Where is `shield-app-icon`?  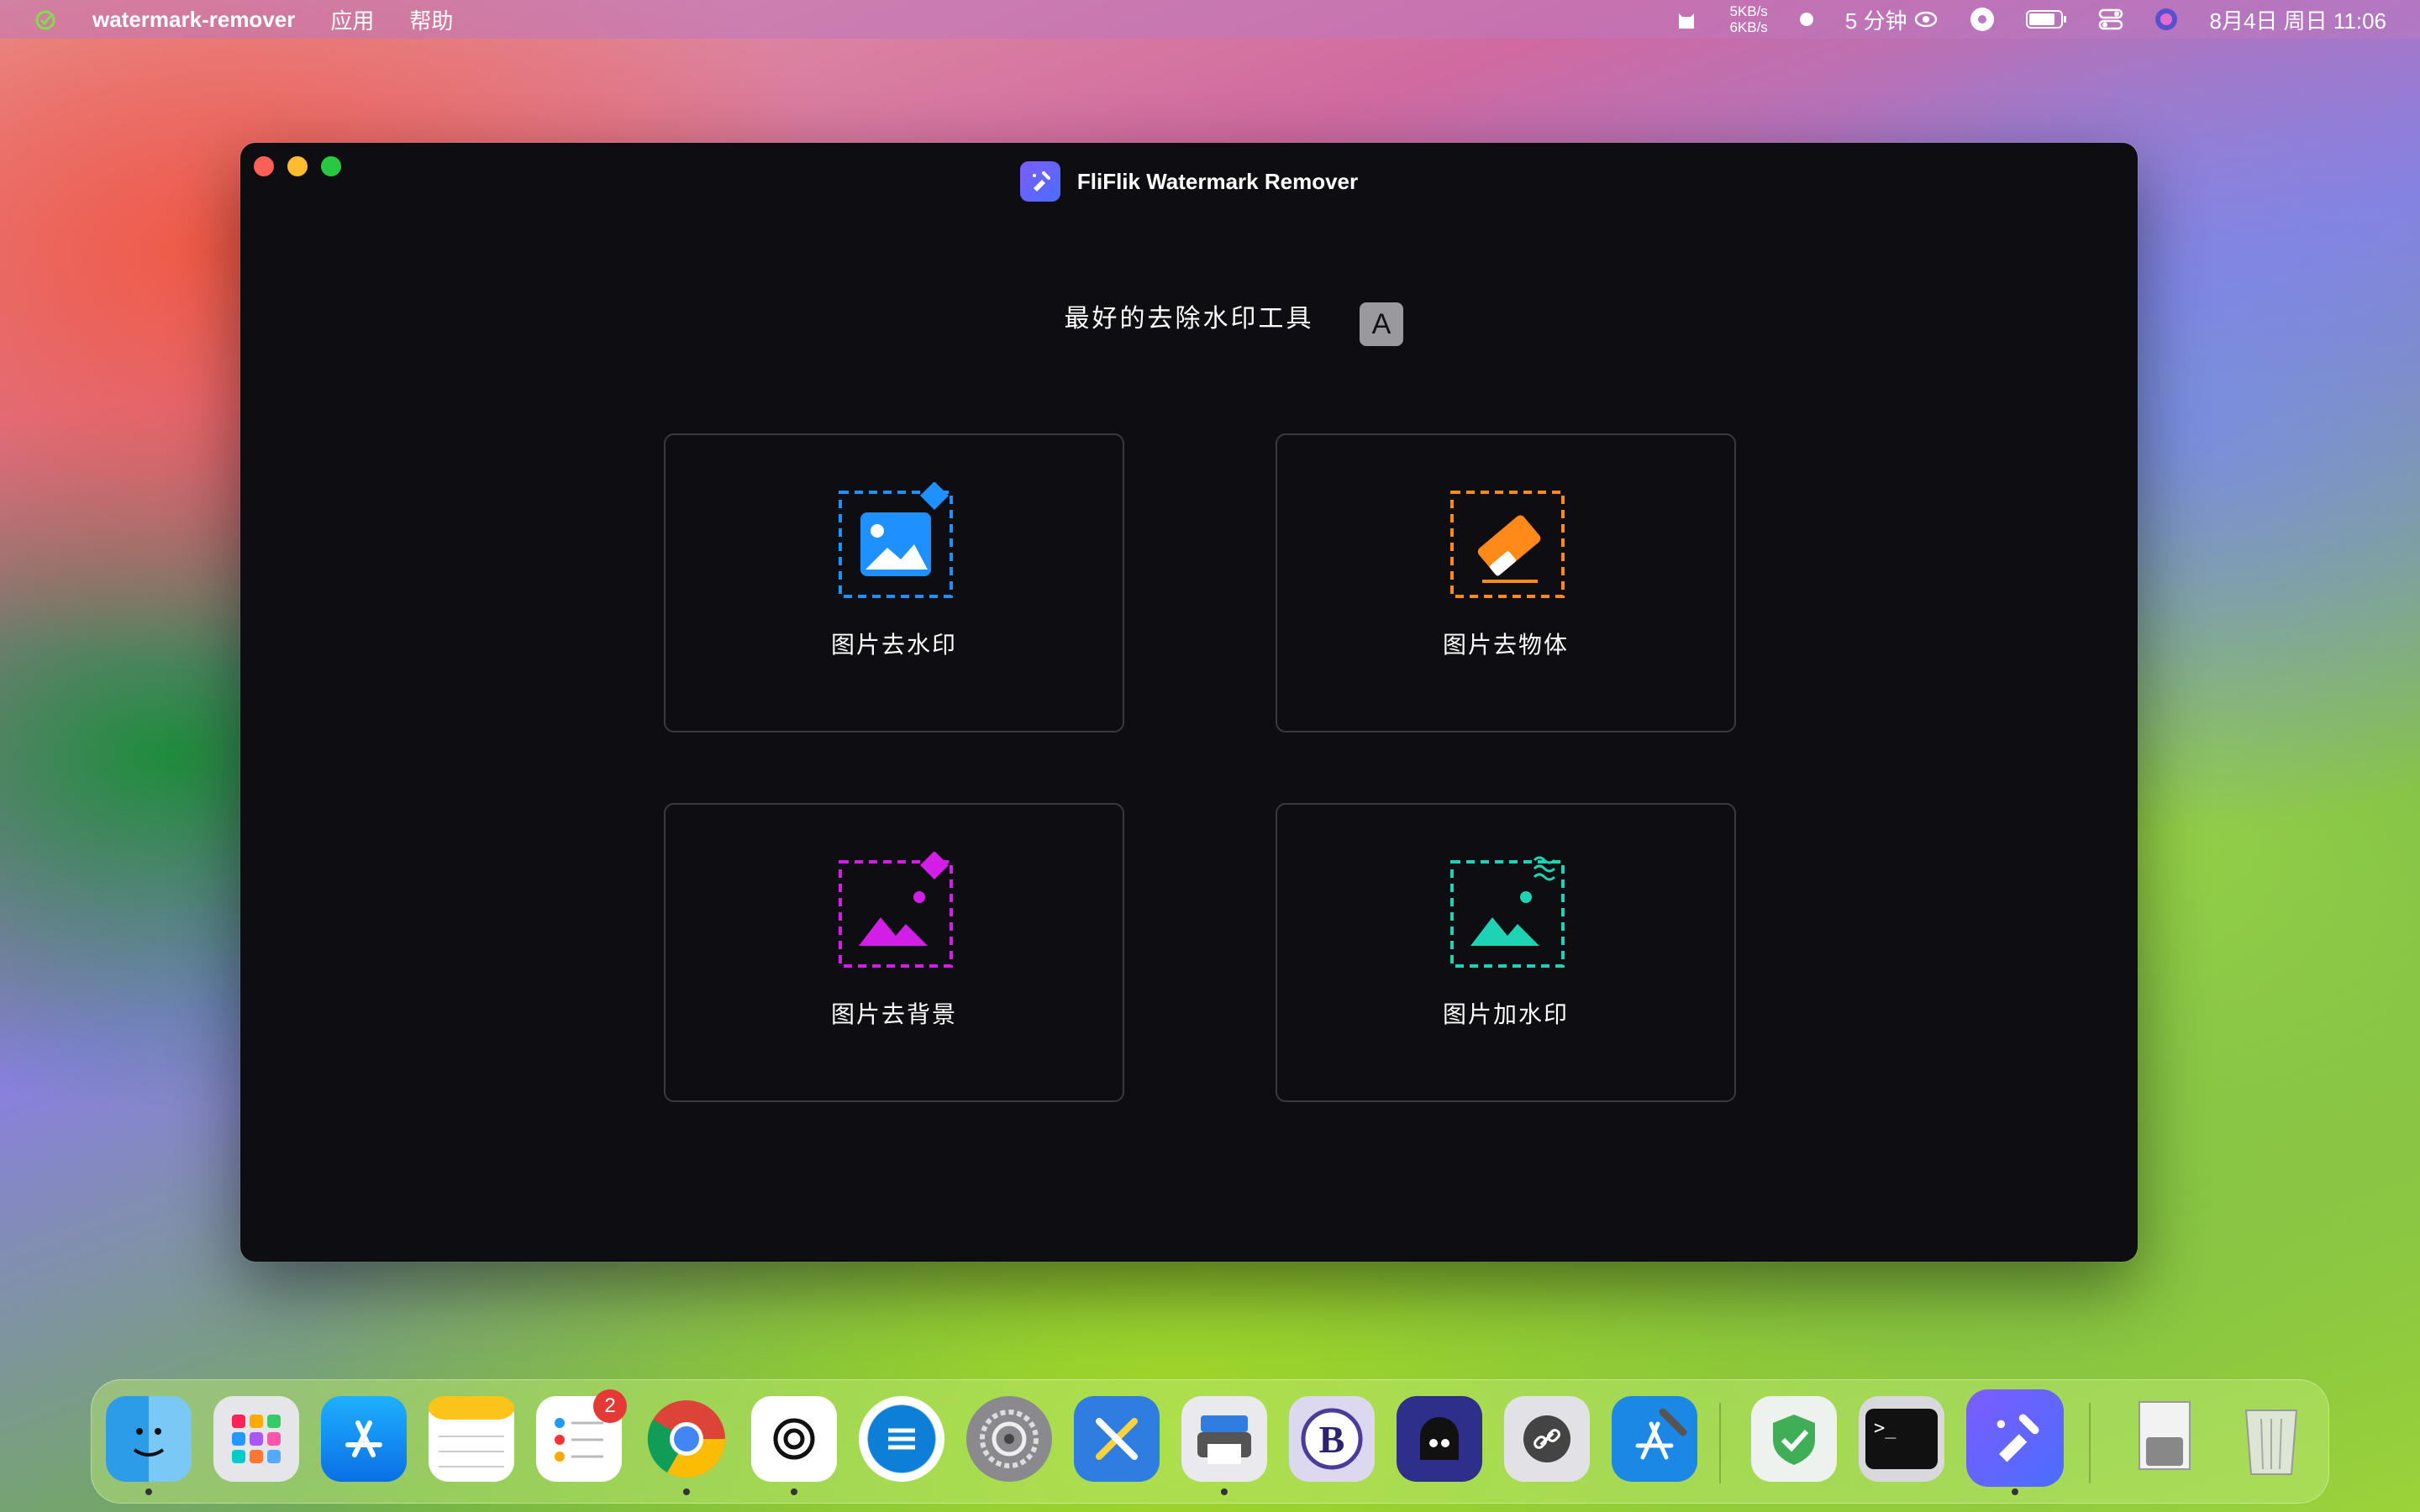 shield-app-icon is located at coordinates (1794, 1439).